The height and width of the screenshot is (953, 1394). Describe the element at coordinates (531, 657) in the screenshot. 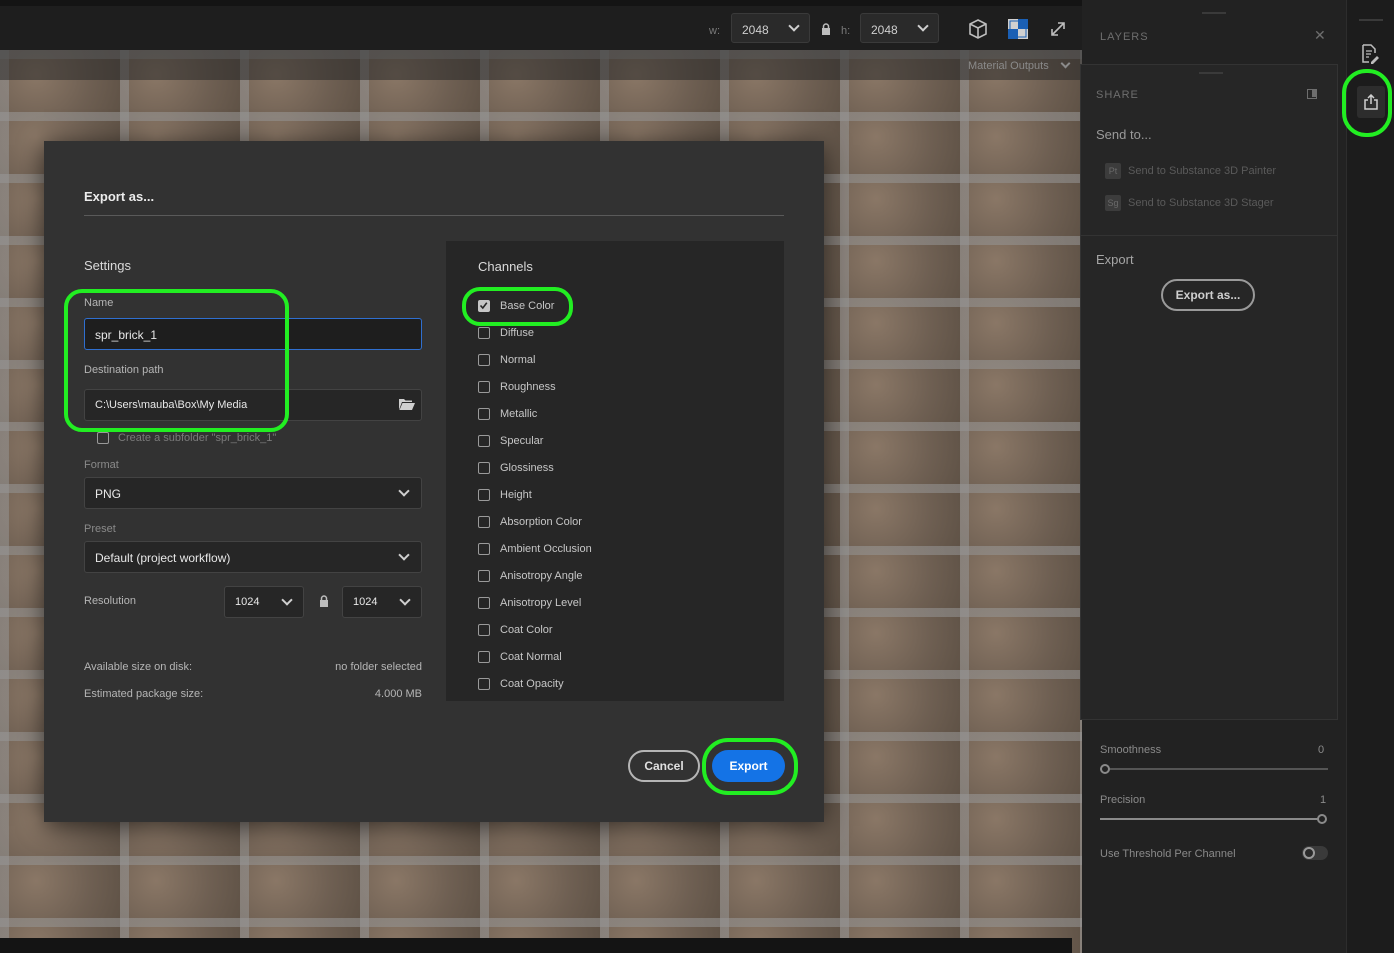

I see `channel-label: Coat Normal` at that location.